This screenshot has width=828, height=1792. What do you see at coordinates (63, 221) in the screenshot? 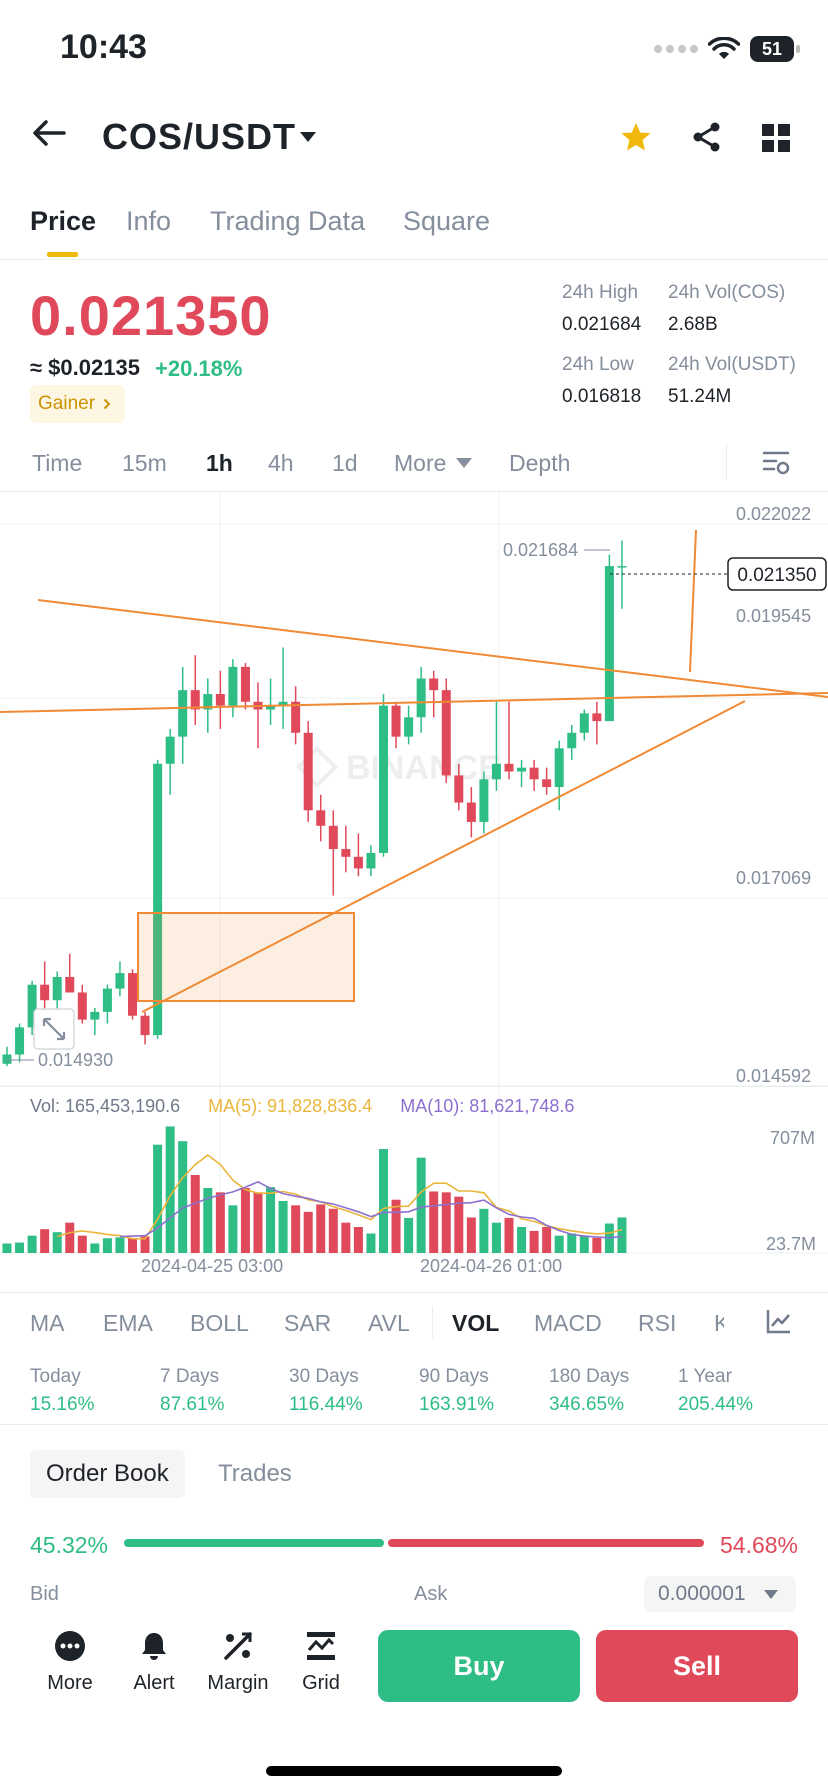
I see `tab-price: Price` at bounding box center [63, 221].